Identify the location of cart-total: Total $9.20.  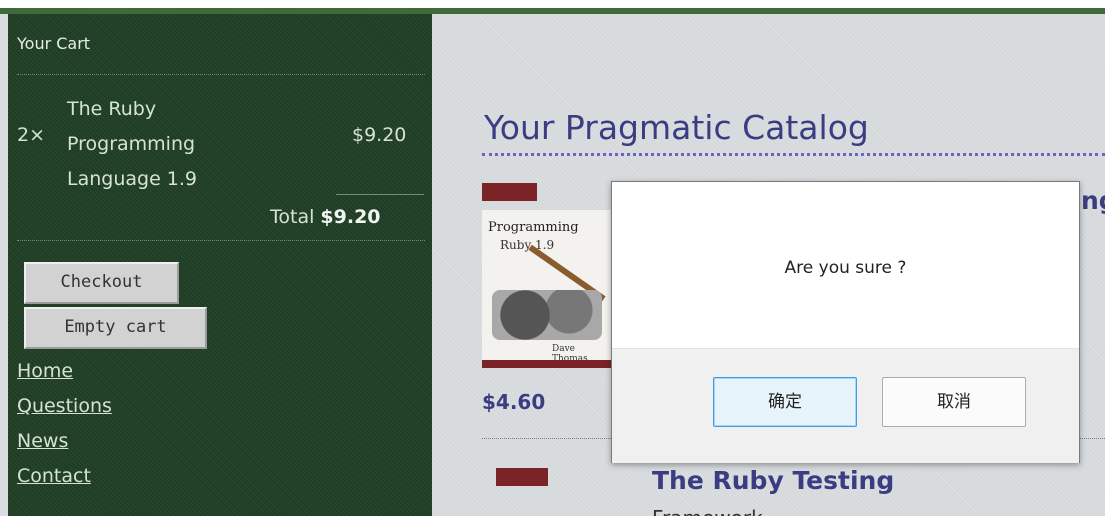
(325, 217).